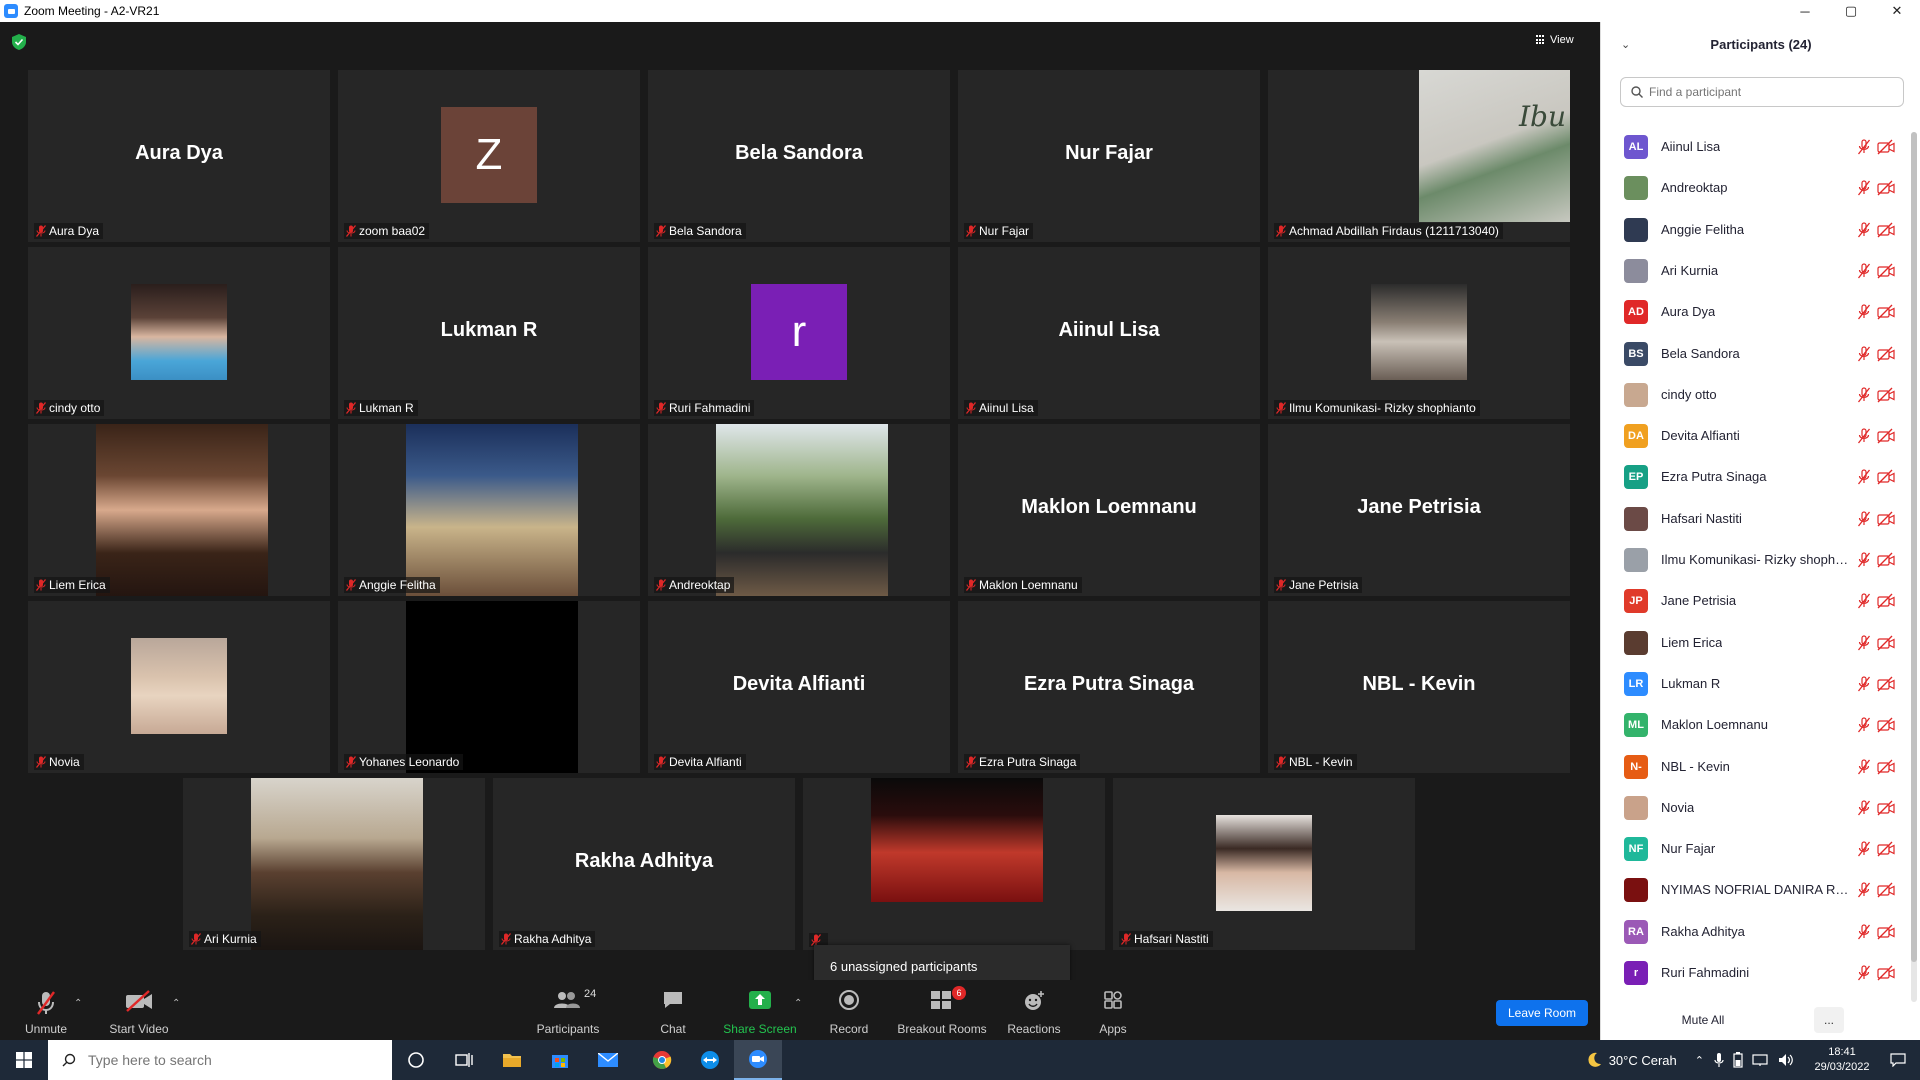 This screenshot has height=1080, width=1920. I want to click on mute-all-button: Mute All, so click(1703, 1020).